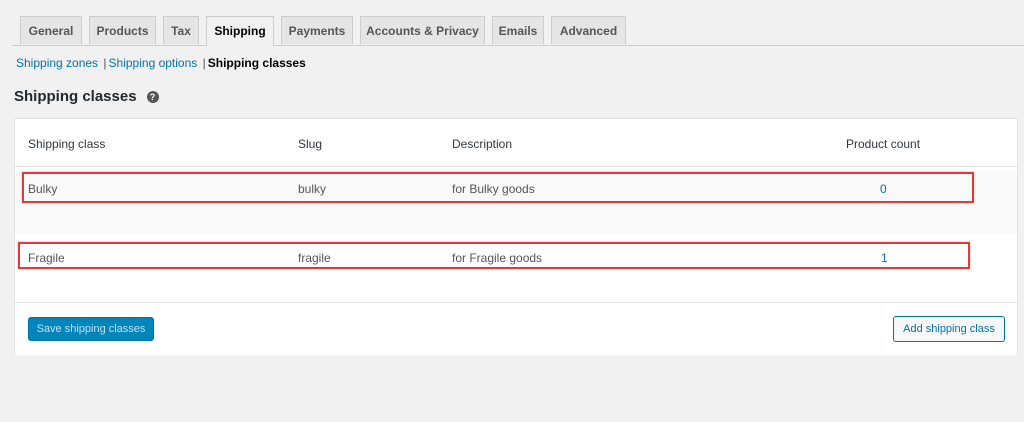 This screenshot has height=422, width=1024. What do you see at coordinates (240, 31) in the screenshot?
I see `tab-shipping: Shipping` at bounding box center [240, 31].